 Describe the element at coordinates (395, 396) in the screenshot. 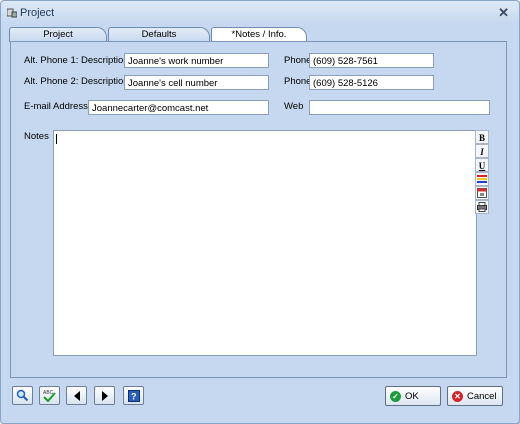

I see `check-icon: ✓` at that location.